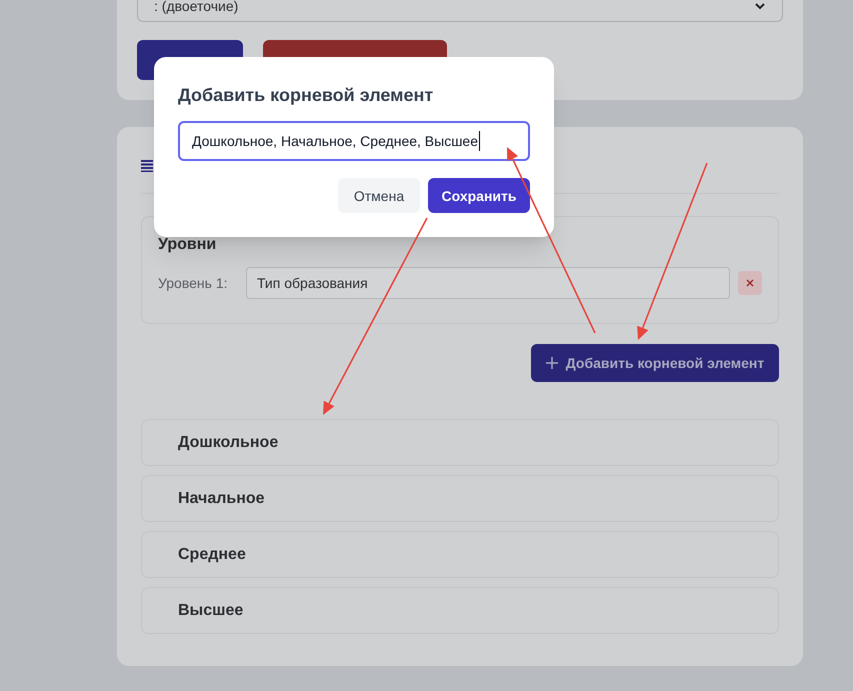  I want to click on root-input: Дошкольное, Начальное, Среднее, Высшее, so click(354, 141).